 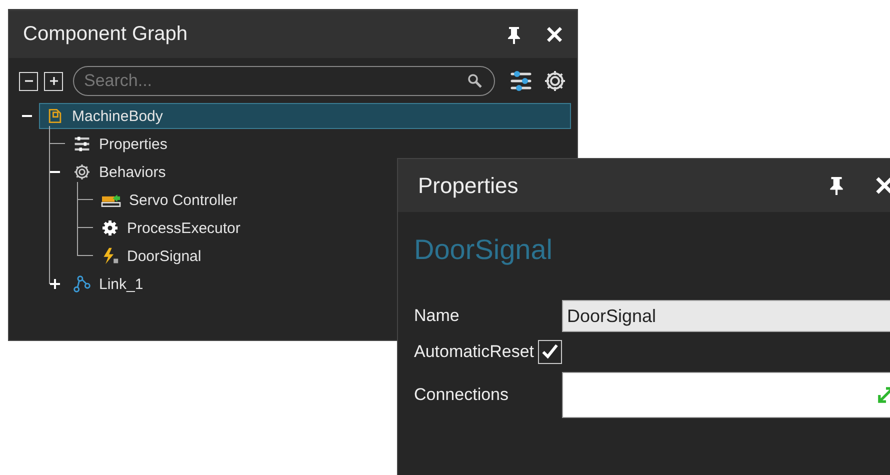 I want to click on field-label: AutomaticReset, so click(x=474, y=352).